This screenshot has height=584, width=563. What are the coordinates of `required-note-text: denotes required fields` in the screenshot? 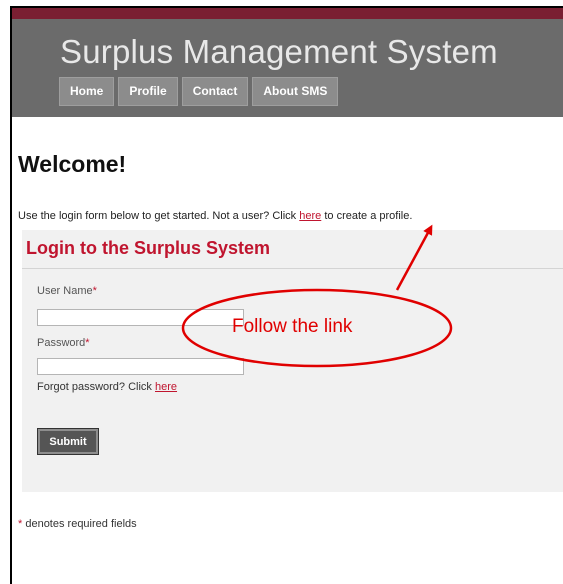 It's located at (79, 524).